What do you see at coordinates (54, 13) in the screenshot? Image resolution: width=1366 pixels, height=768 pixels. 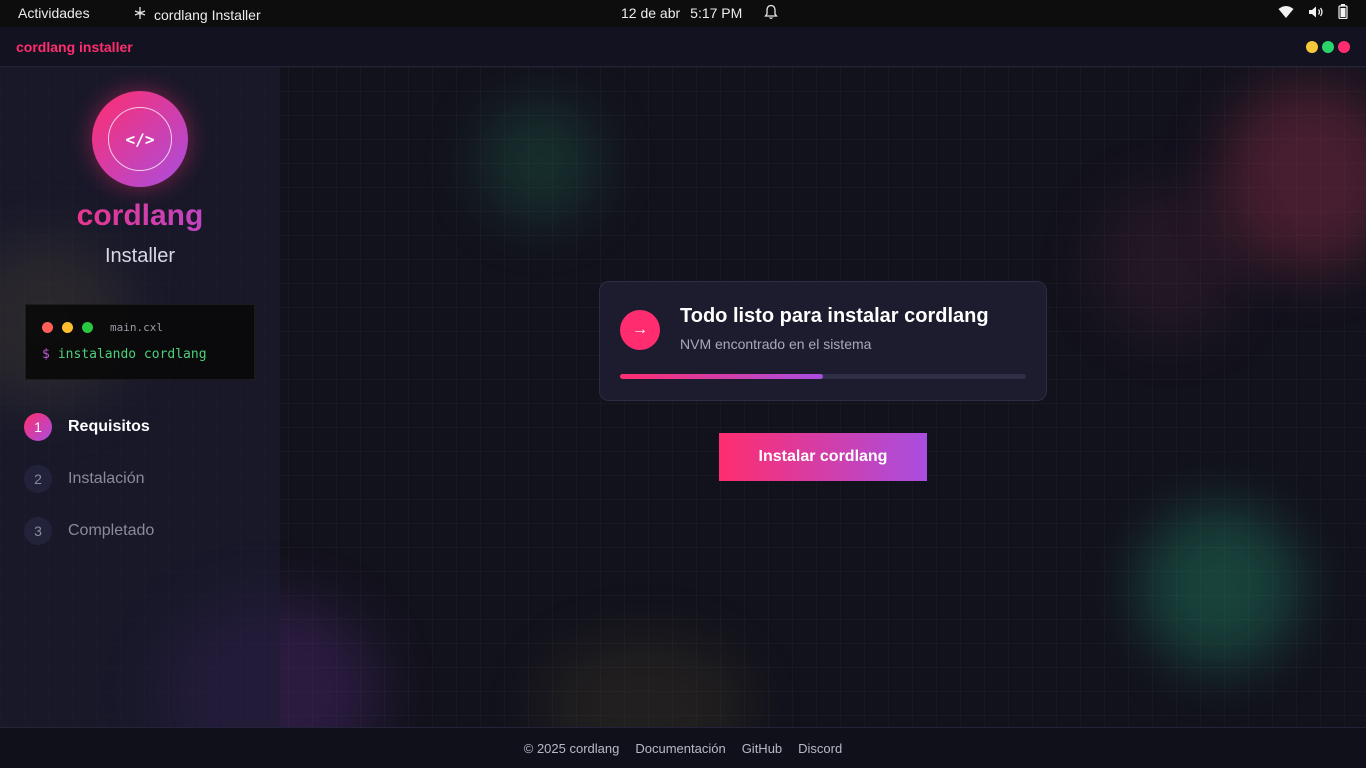 I see `activities-button: Actividades` at bounding box center [54, 13].